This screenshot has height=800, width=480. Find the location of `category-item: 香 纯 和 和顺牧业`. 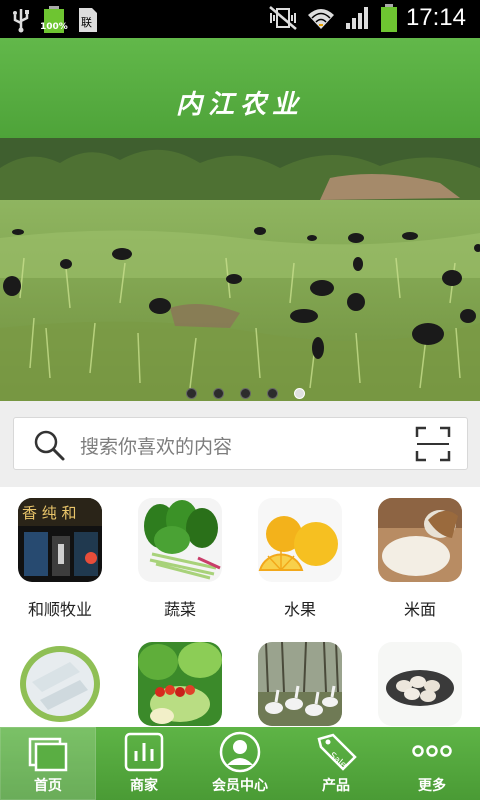

category-item: 香 纯 和 和顺牧业 is located at coordinates (60, 553).